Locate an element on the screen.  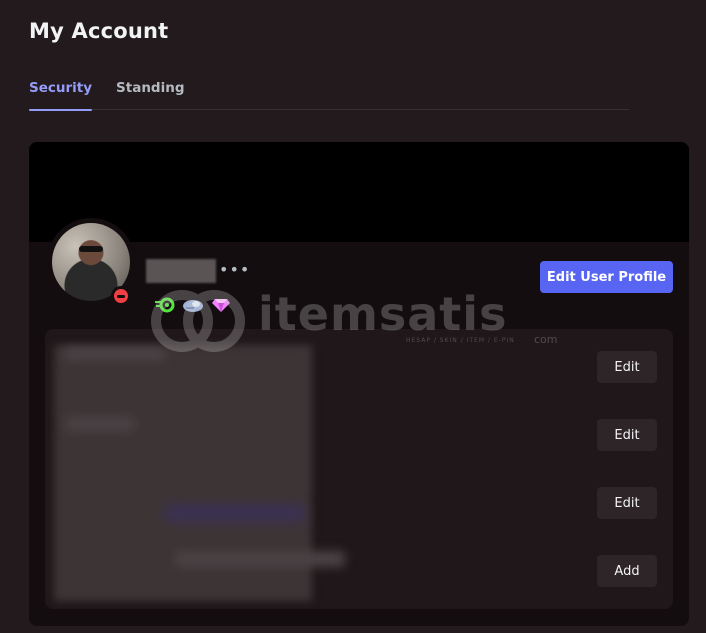
avatar-glasses is located at coordinates (91, 249).